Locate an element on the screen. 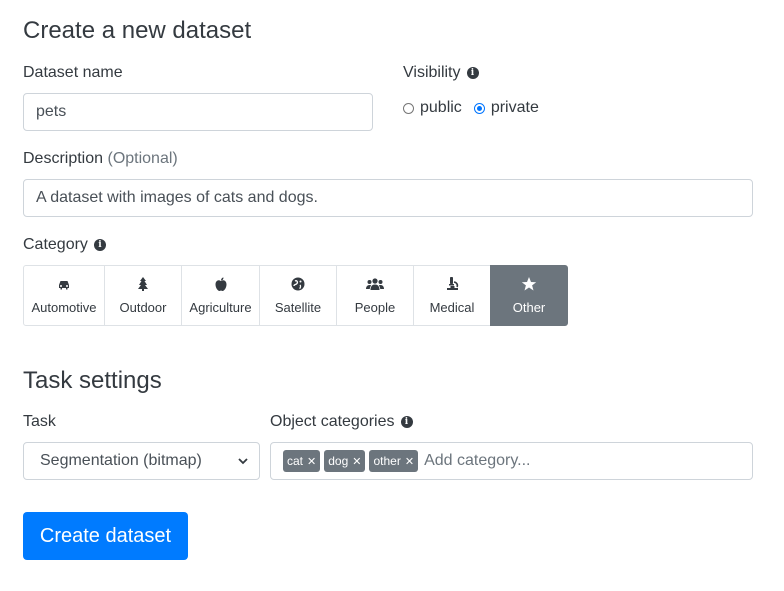 This screenshot has width=784, height=591. dataset-name-value: pets is located at coordinates (51, 111).